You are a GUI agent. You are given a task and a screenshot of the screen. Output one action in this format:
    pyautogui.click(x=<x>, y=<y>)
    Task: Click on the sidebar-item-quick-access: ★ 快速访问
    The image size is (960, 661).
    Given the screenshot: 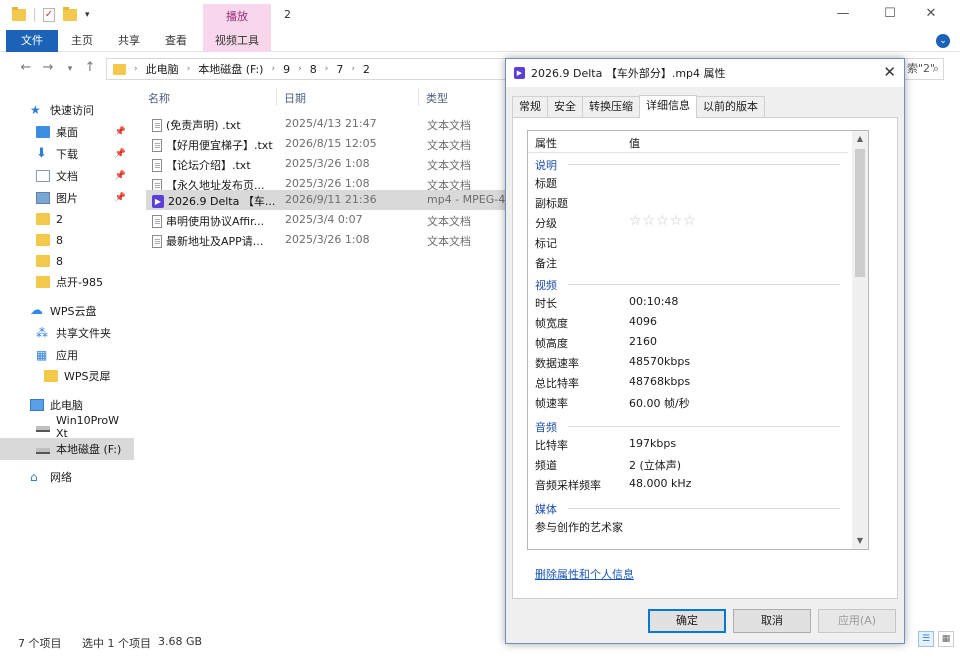 What is the action you would take?
    pyautogui.click(x=67, y=110)
    